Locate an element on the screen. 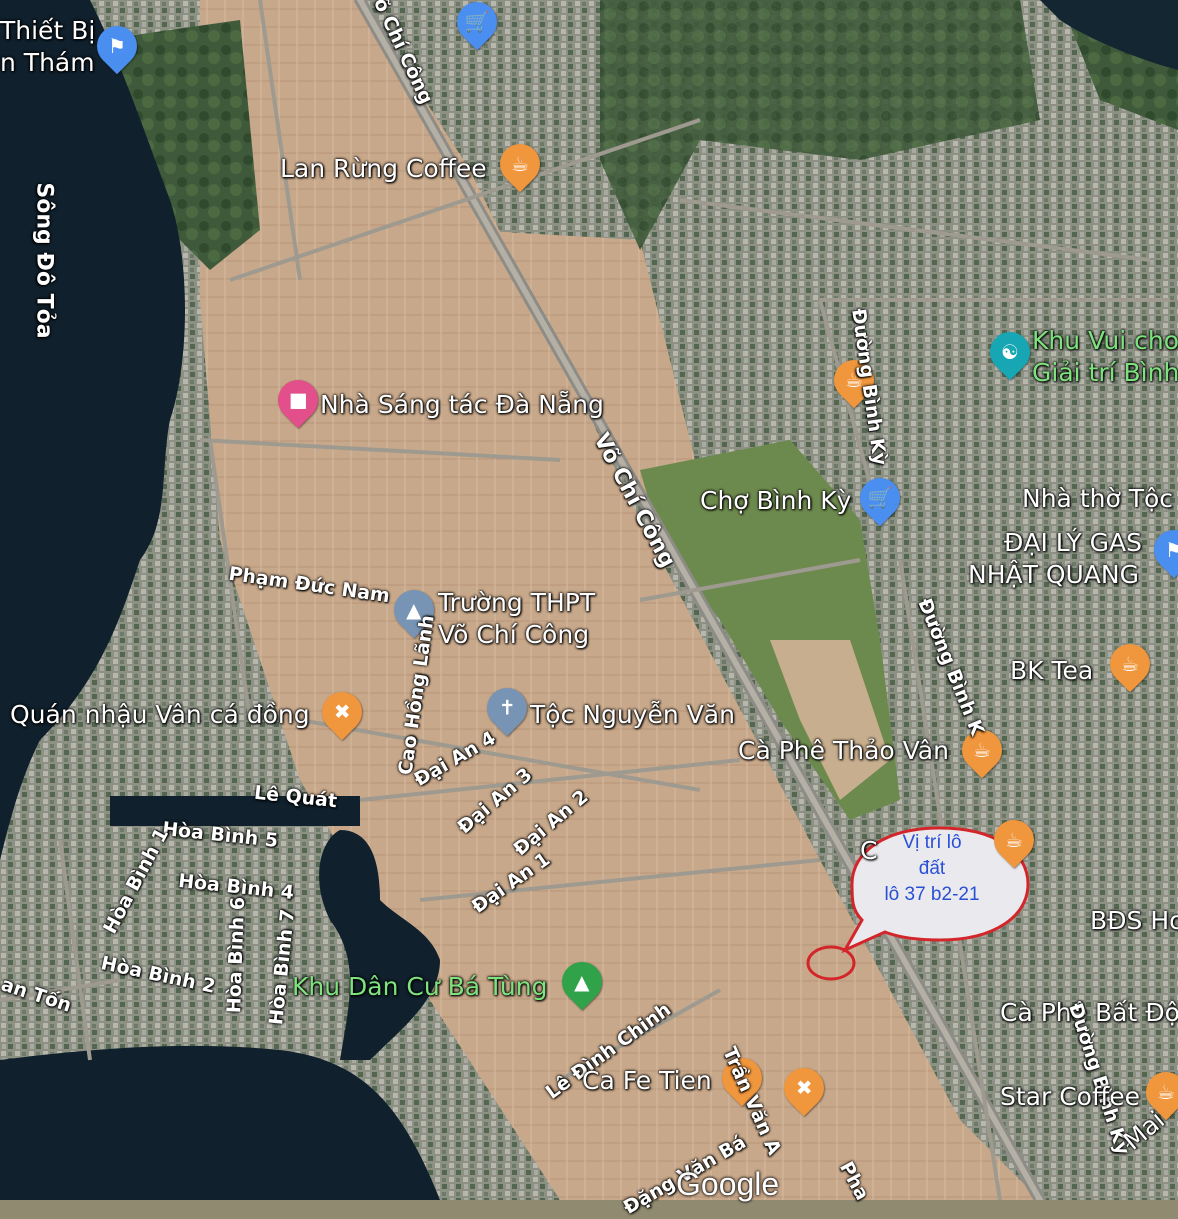 This screenshot has width=1178, height=1219. poi-label-cho-binh-ky: Chợ Bình Kỳ is located at coordinates (775, 500).